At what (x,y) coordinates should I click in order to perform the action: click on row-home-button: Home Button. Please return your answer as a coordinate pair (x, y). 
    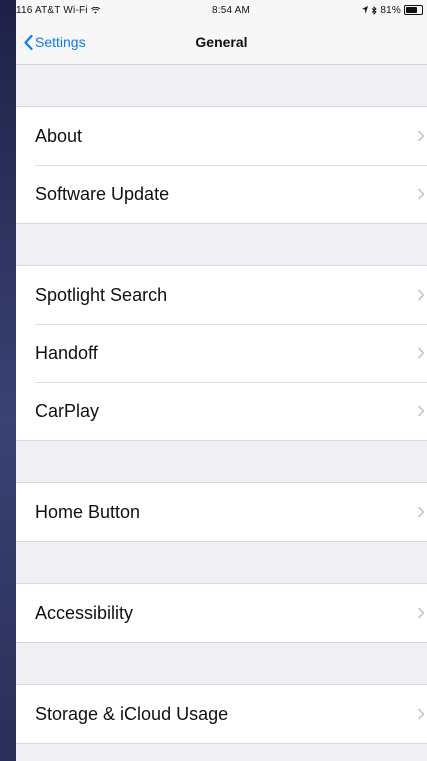
    Looking at the image, I should click on (221, 512).